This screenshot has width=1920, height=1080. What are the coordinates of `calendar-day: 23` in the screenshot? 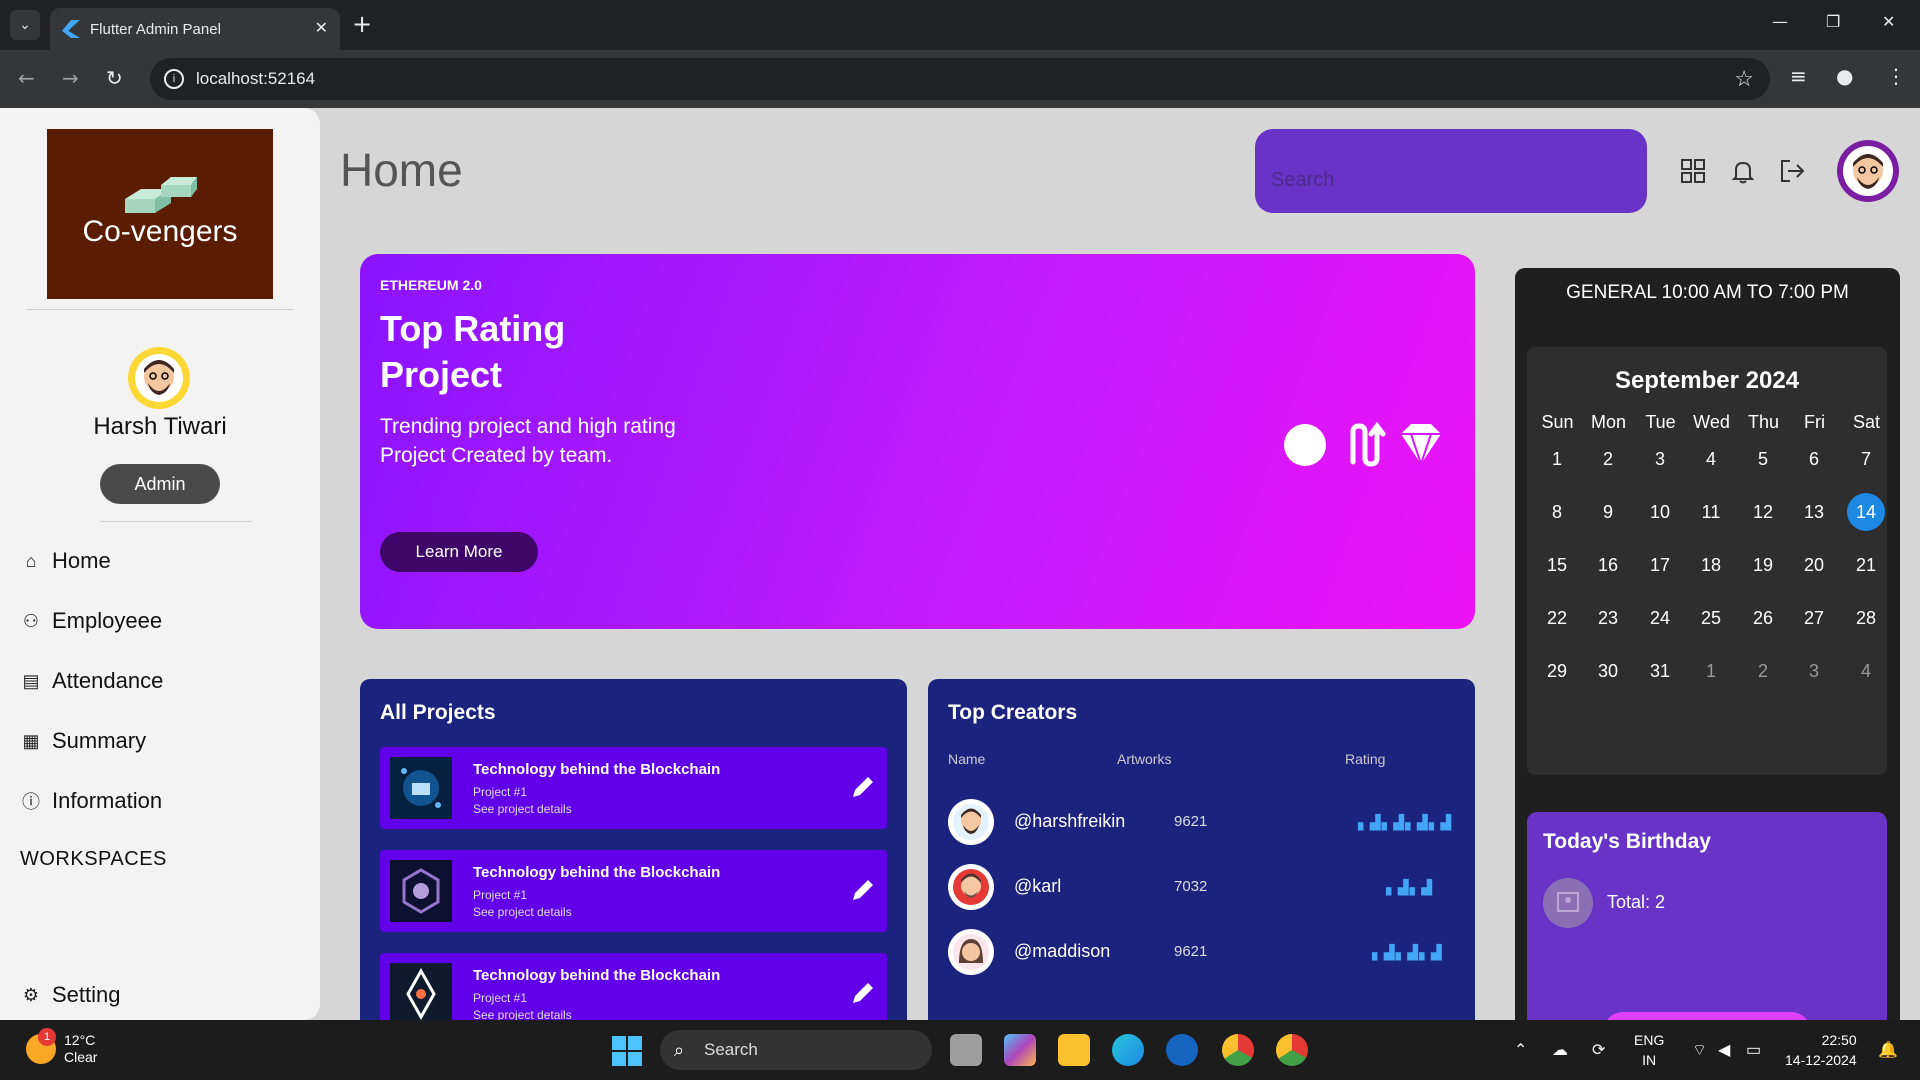 It's located at (1608, 618).